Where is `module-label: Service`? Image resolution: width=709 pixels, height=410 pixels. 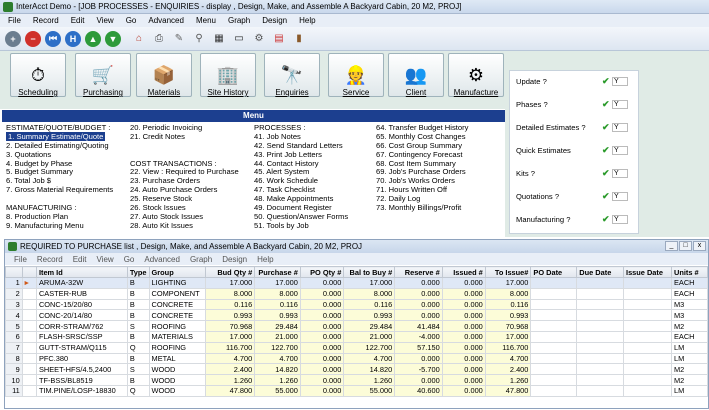
module-label: Service is located at coordinates (356, 92).